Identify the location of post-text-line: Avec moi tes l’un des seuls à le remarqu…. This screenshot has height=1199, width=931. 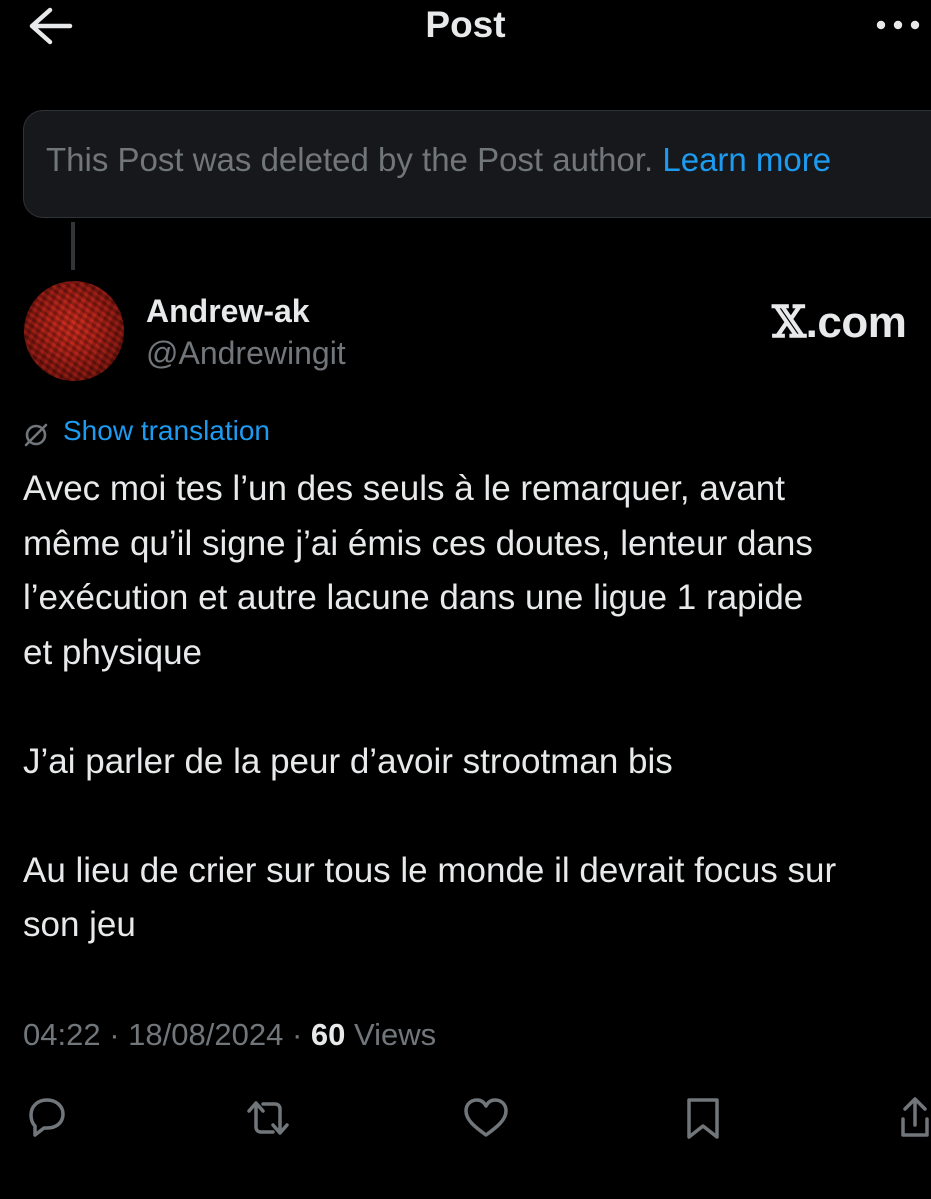
(404, 488).